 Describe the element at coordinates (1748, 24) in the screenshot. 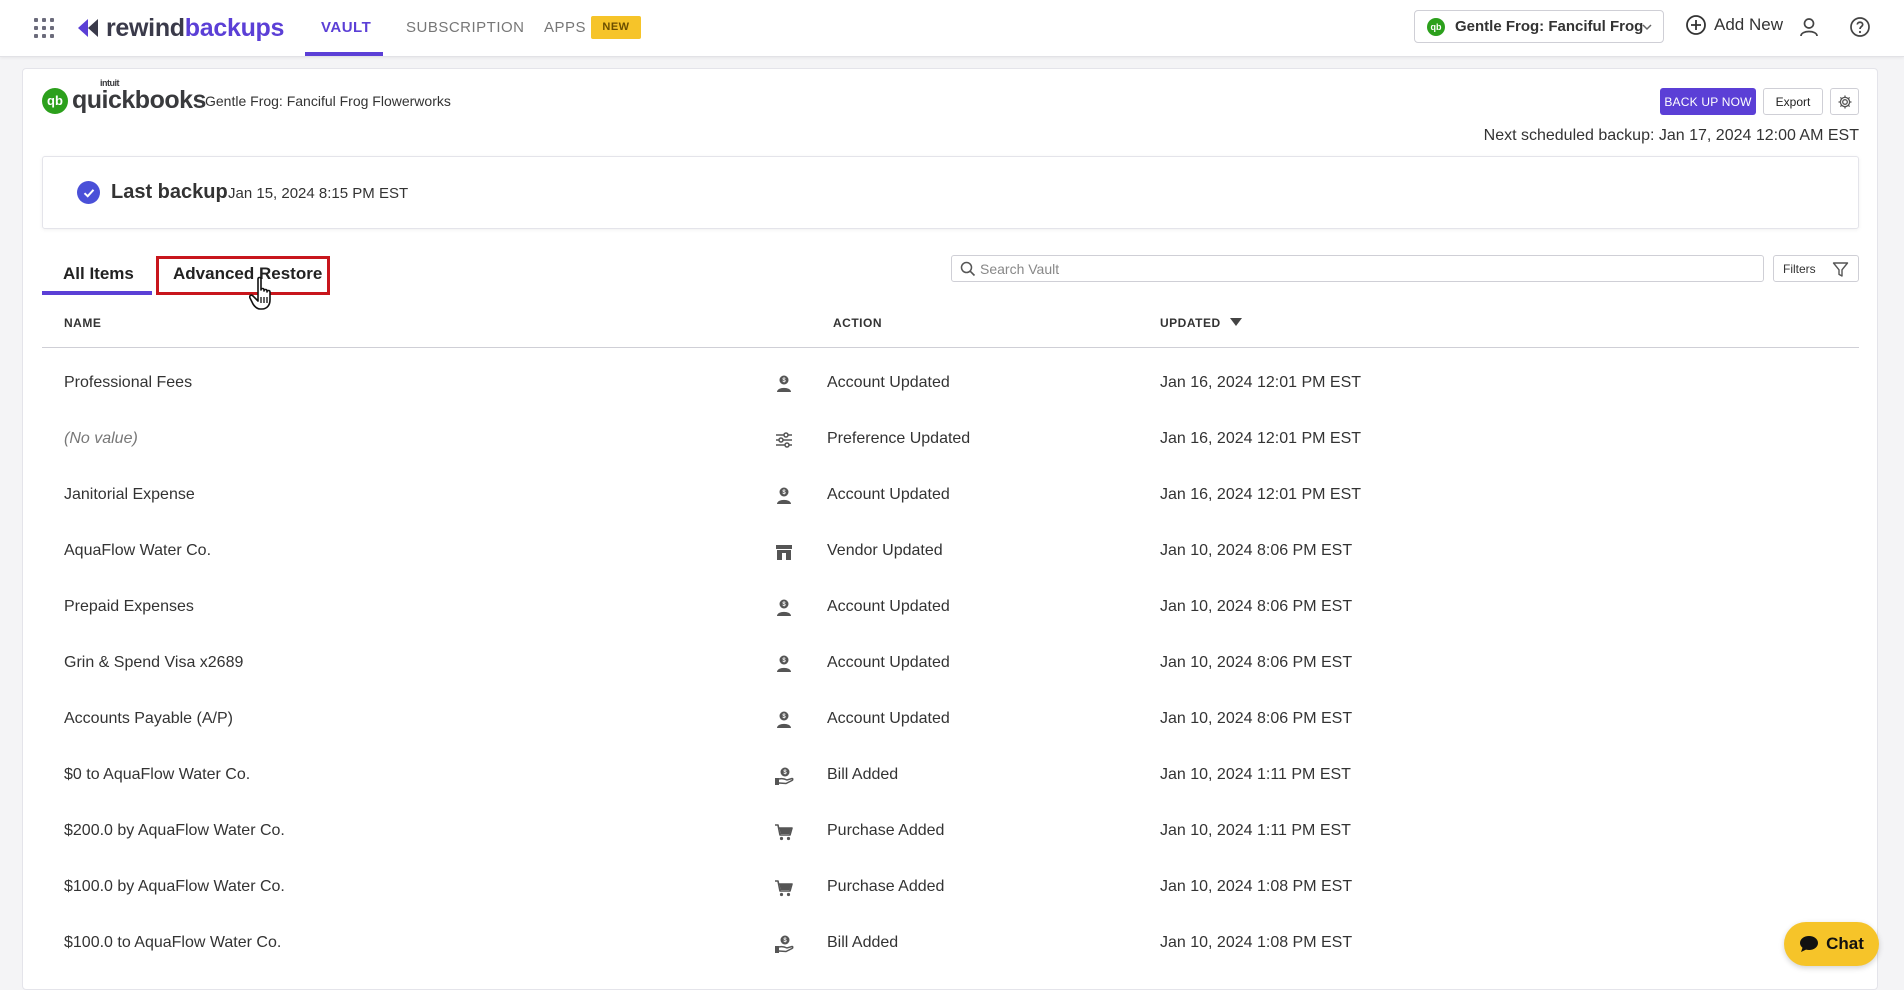

I see `add-new-label: Add New` at that location.